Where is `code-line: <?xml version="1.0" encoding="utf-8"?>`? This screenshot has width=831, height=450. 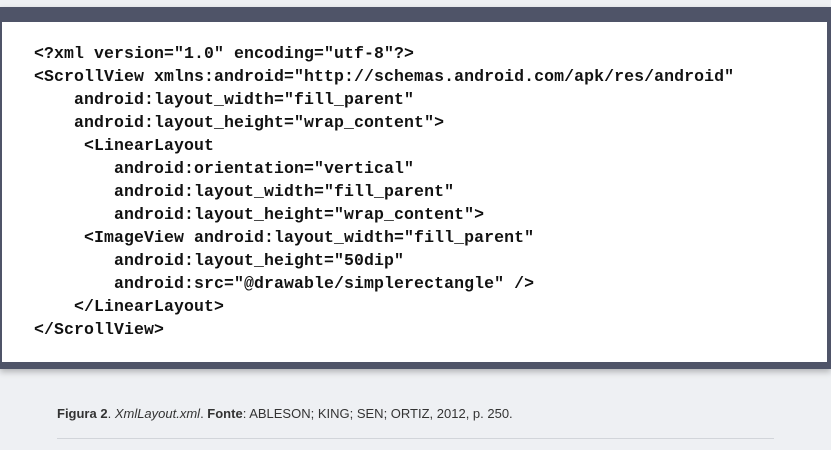
code-line: <?xml version="1.0" encoding="utf-8"?> is located at coordinates (224, 53).